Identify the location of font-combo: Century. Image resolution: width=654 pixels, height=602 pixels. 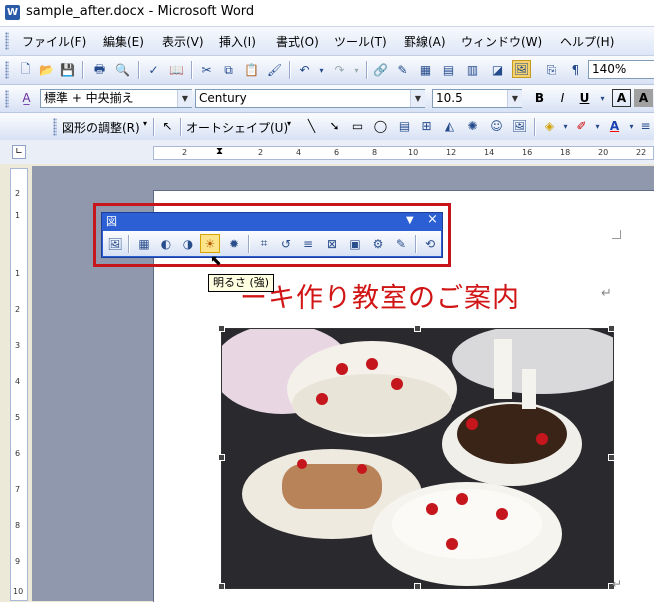
(310, 98).